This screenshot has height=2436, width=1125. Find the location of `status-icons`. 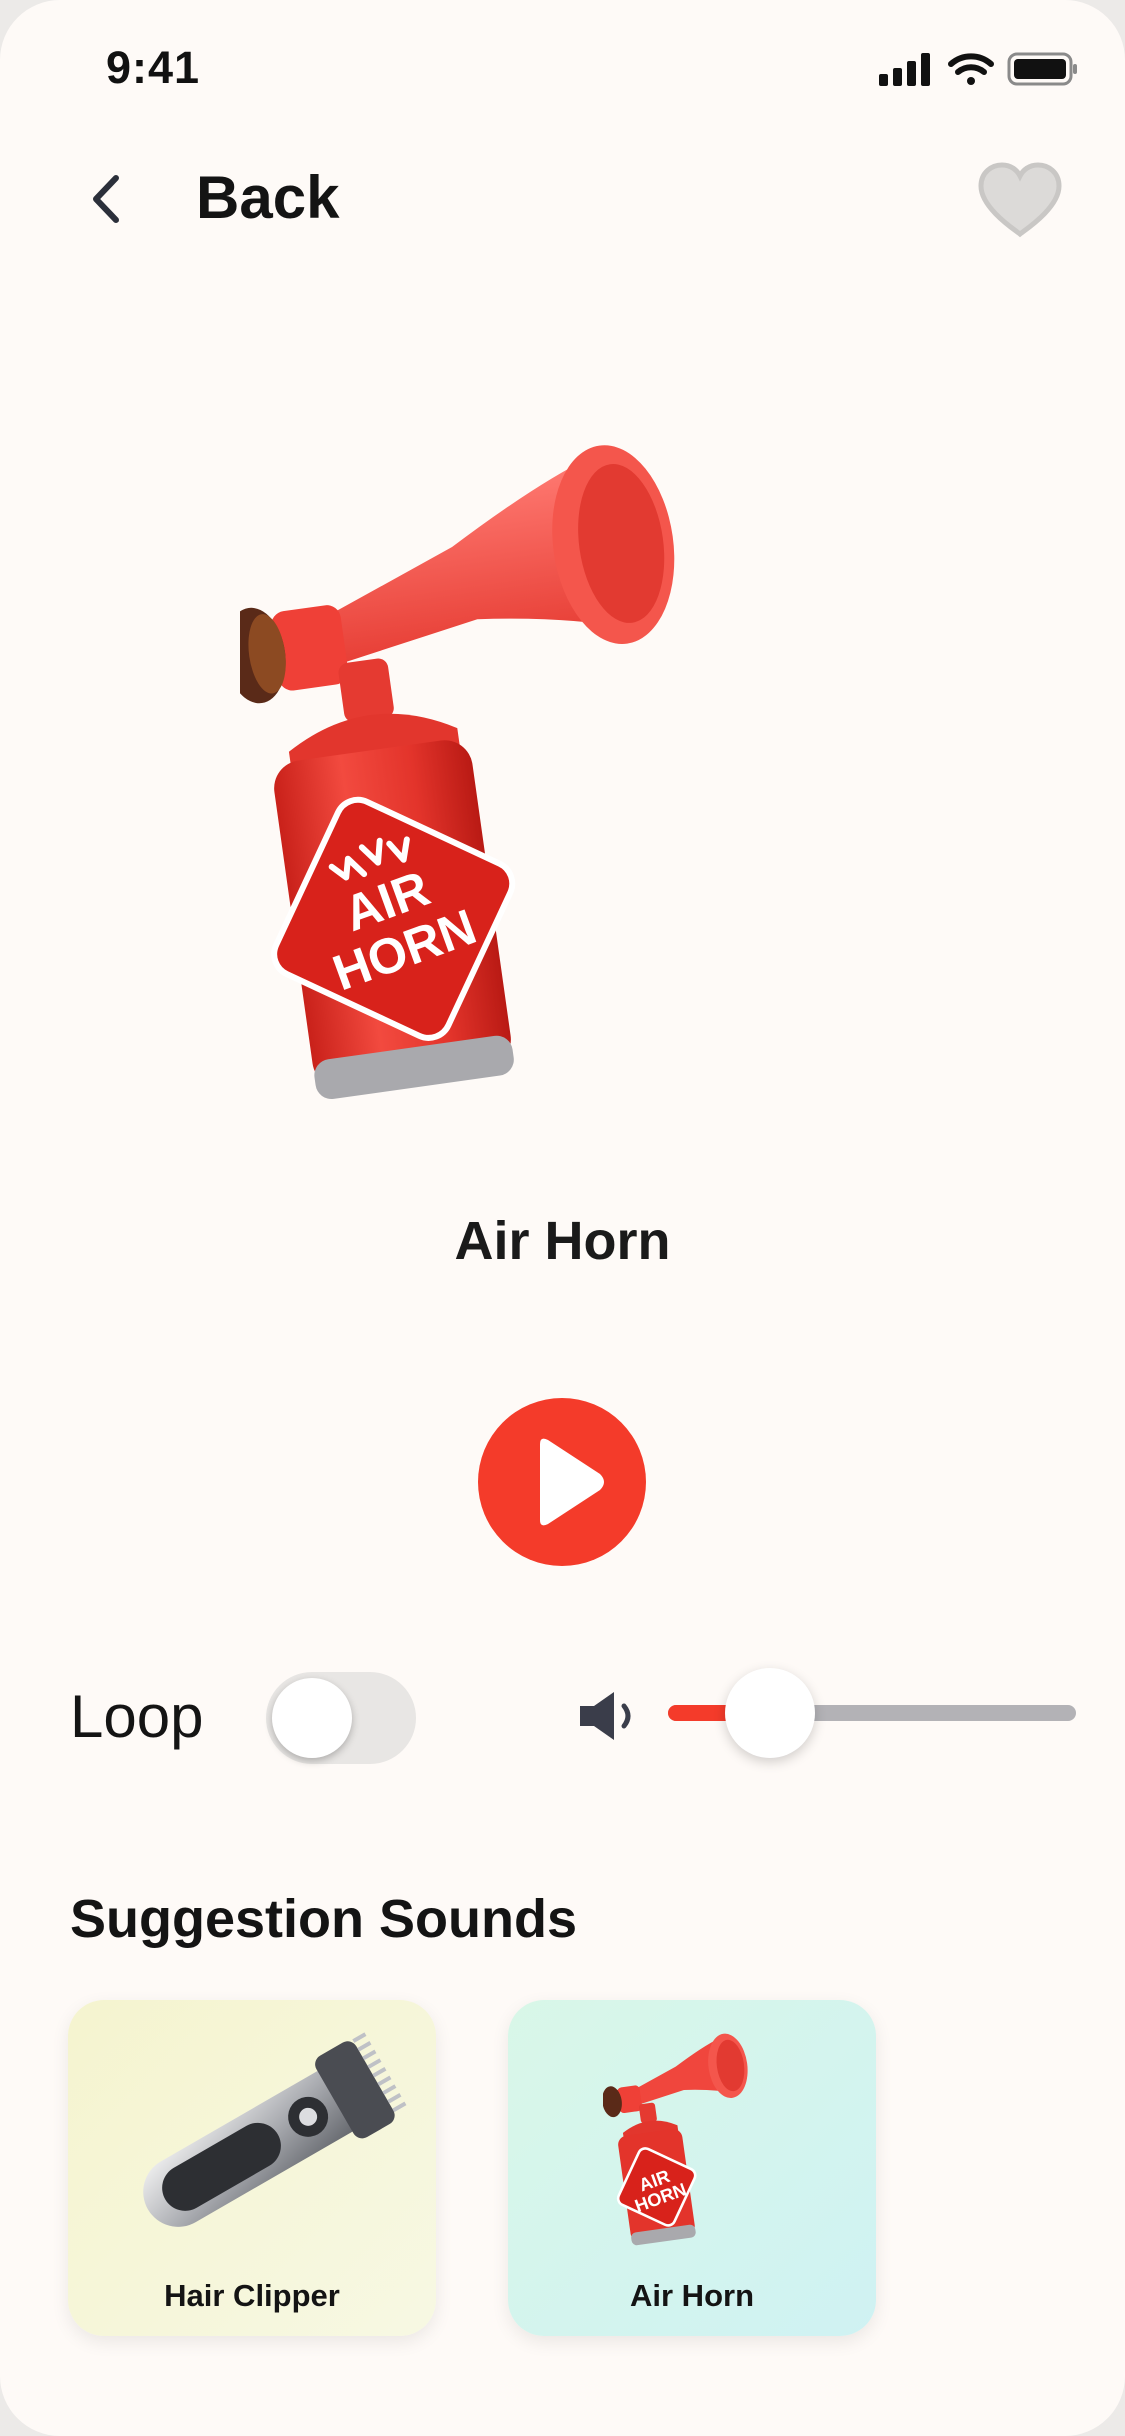

status-icons is located at coordinates (979, 71).